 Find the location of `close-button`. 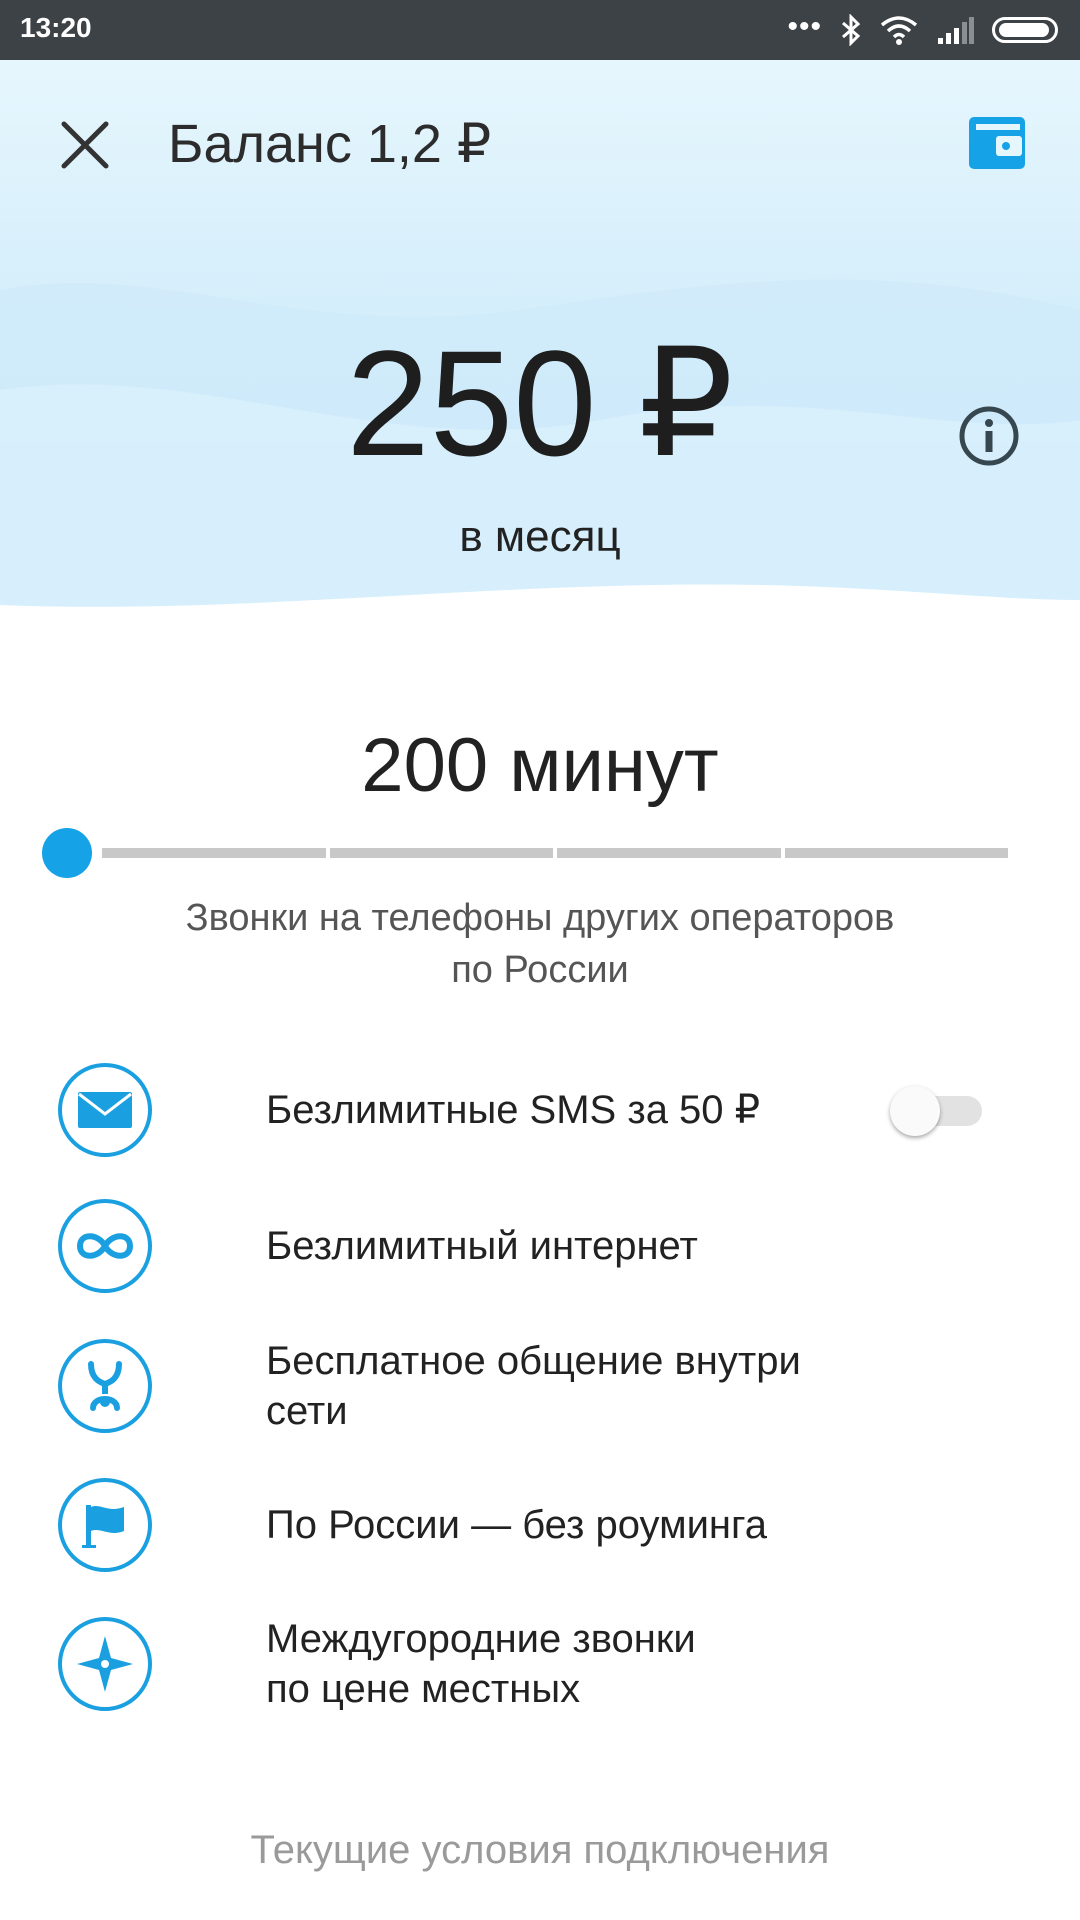

close-button is located at coordinates (85, 145).